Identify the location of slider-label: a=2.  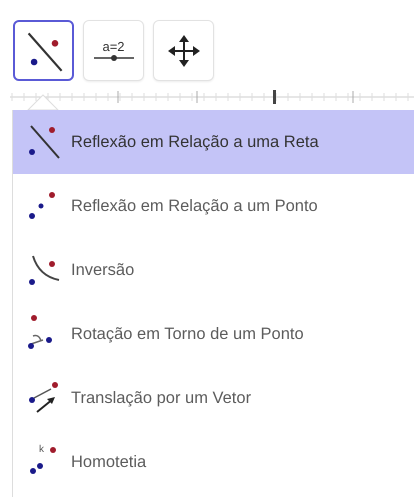
(113, 47).